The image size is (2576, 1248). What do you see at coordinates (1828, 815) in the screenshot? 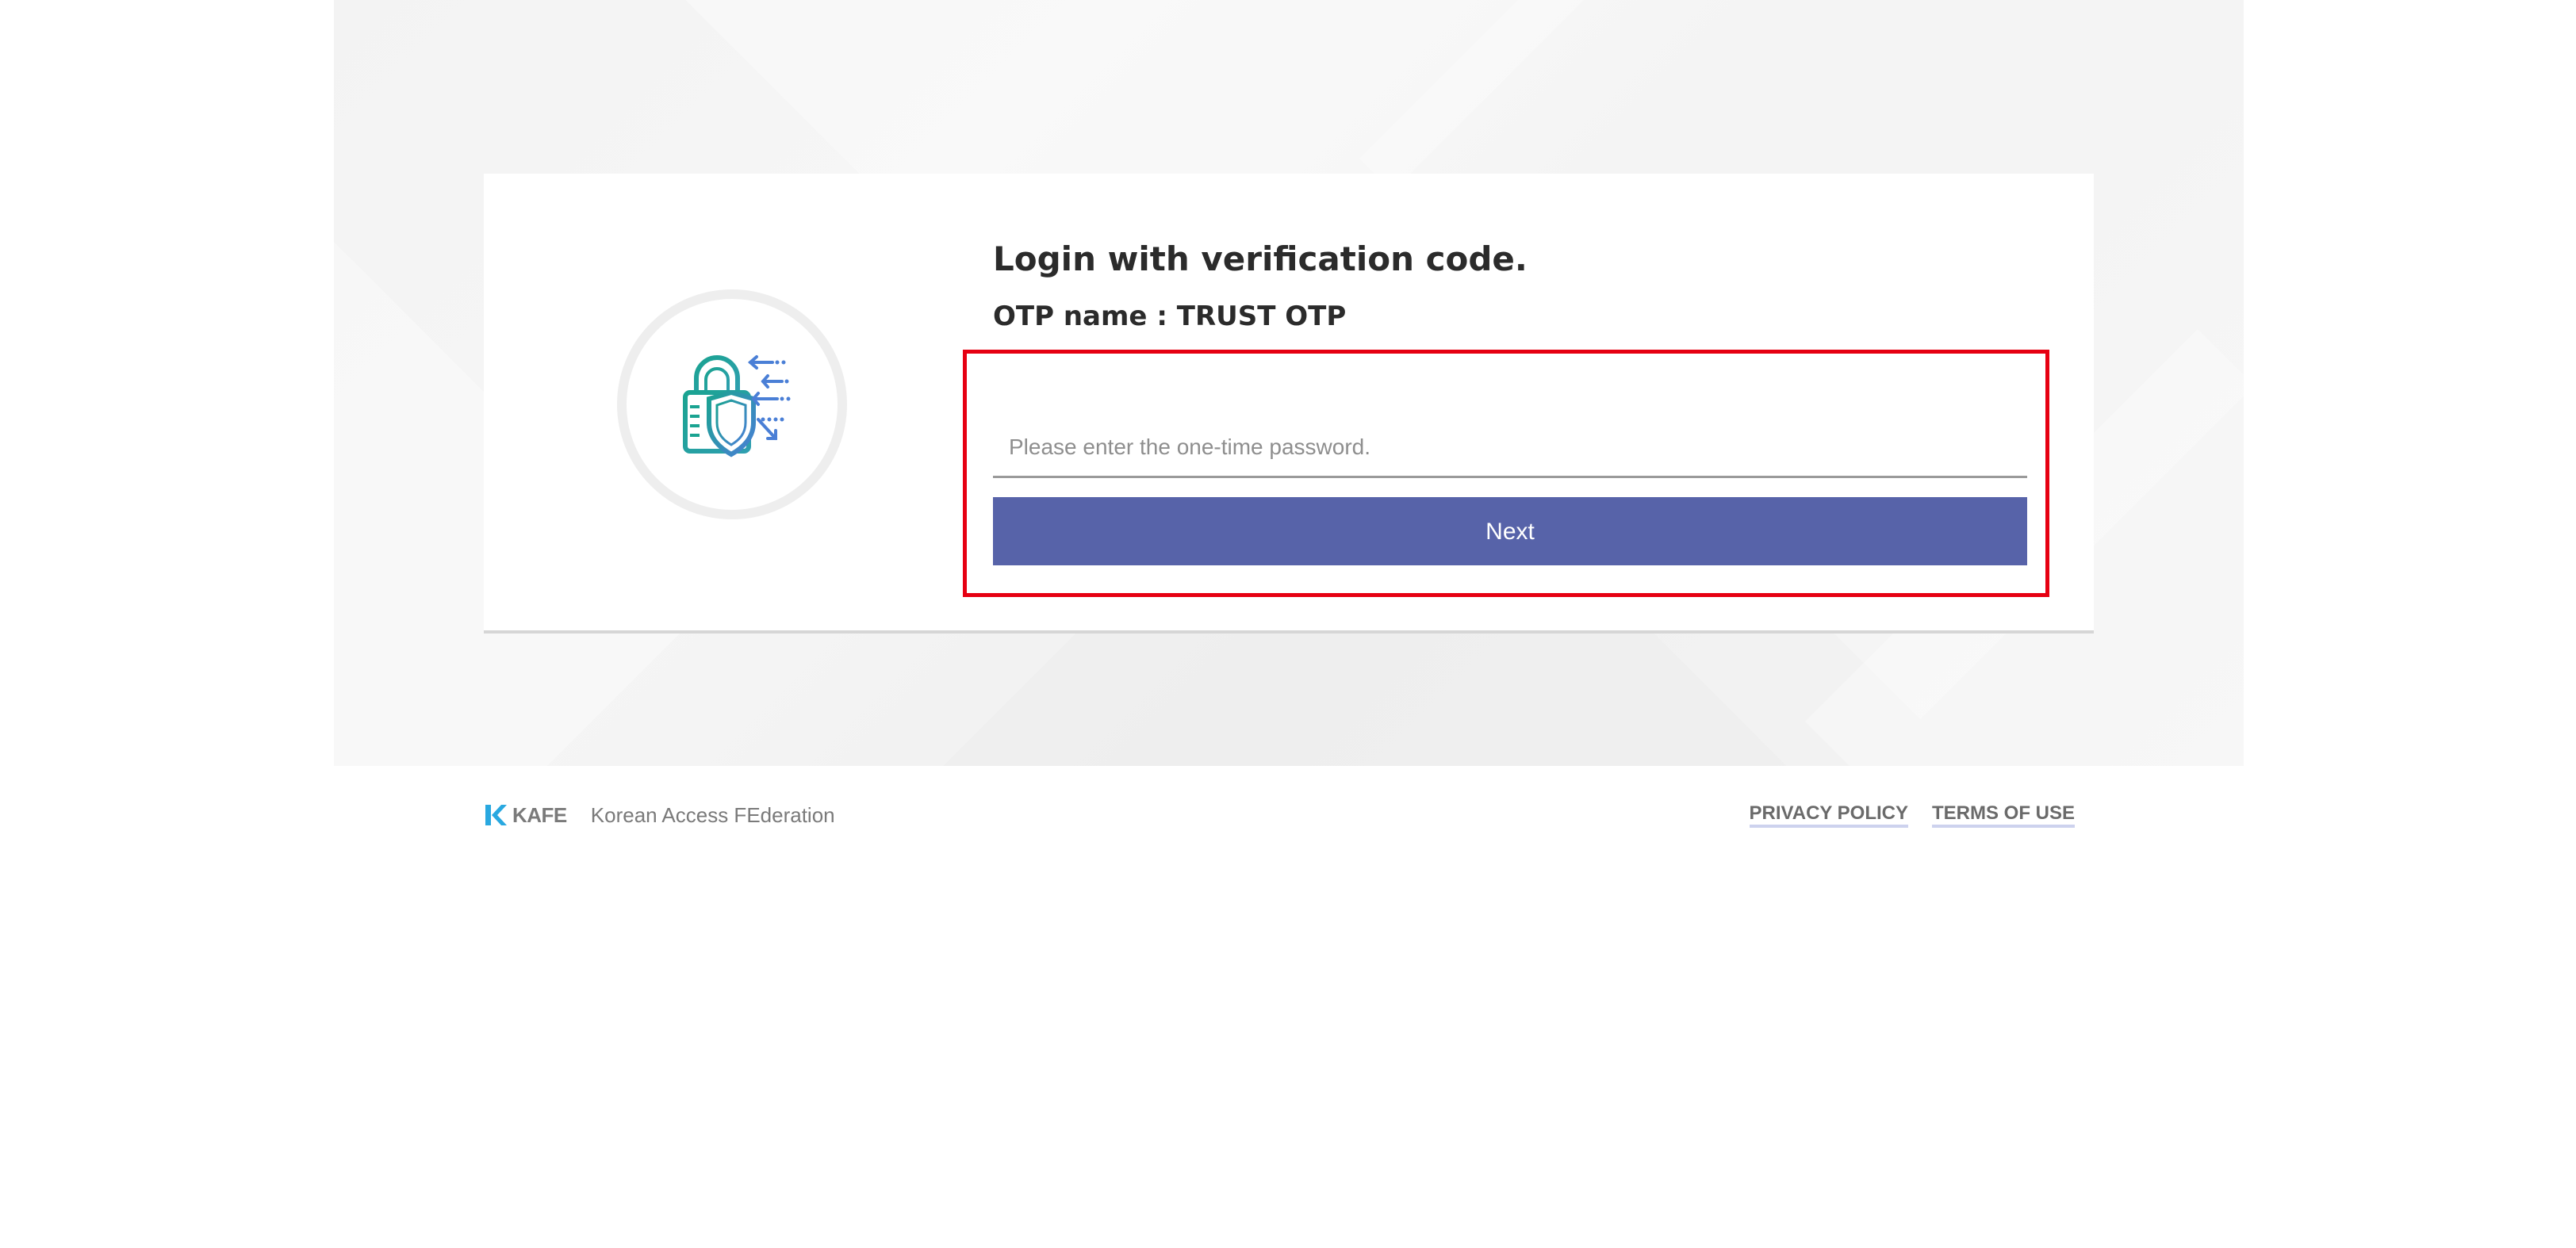
I see `privacy-policy-link: PRIVACY POLICY` at bounding box center [1828, 815].